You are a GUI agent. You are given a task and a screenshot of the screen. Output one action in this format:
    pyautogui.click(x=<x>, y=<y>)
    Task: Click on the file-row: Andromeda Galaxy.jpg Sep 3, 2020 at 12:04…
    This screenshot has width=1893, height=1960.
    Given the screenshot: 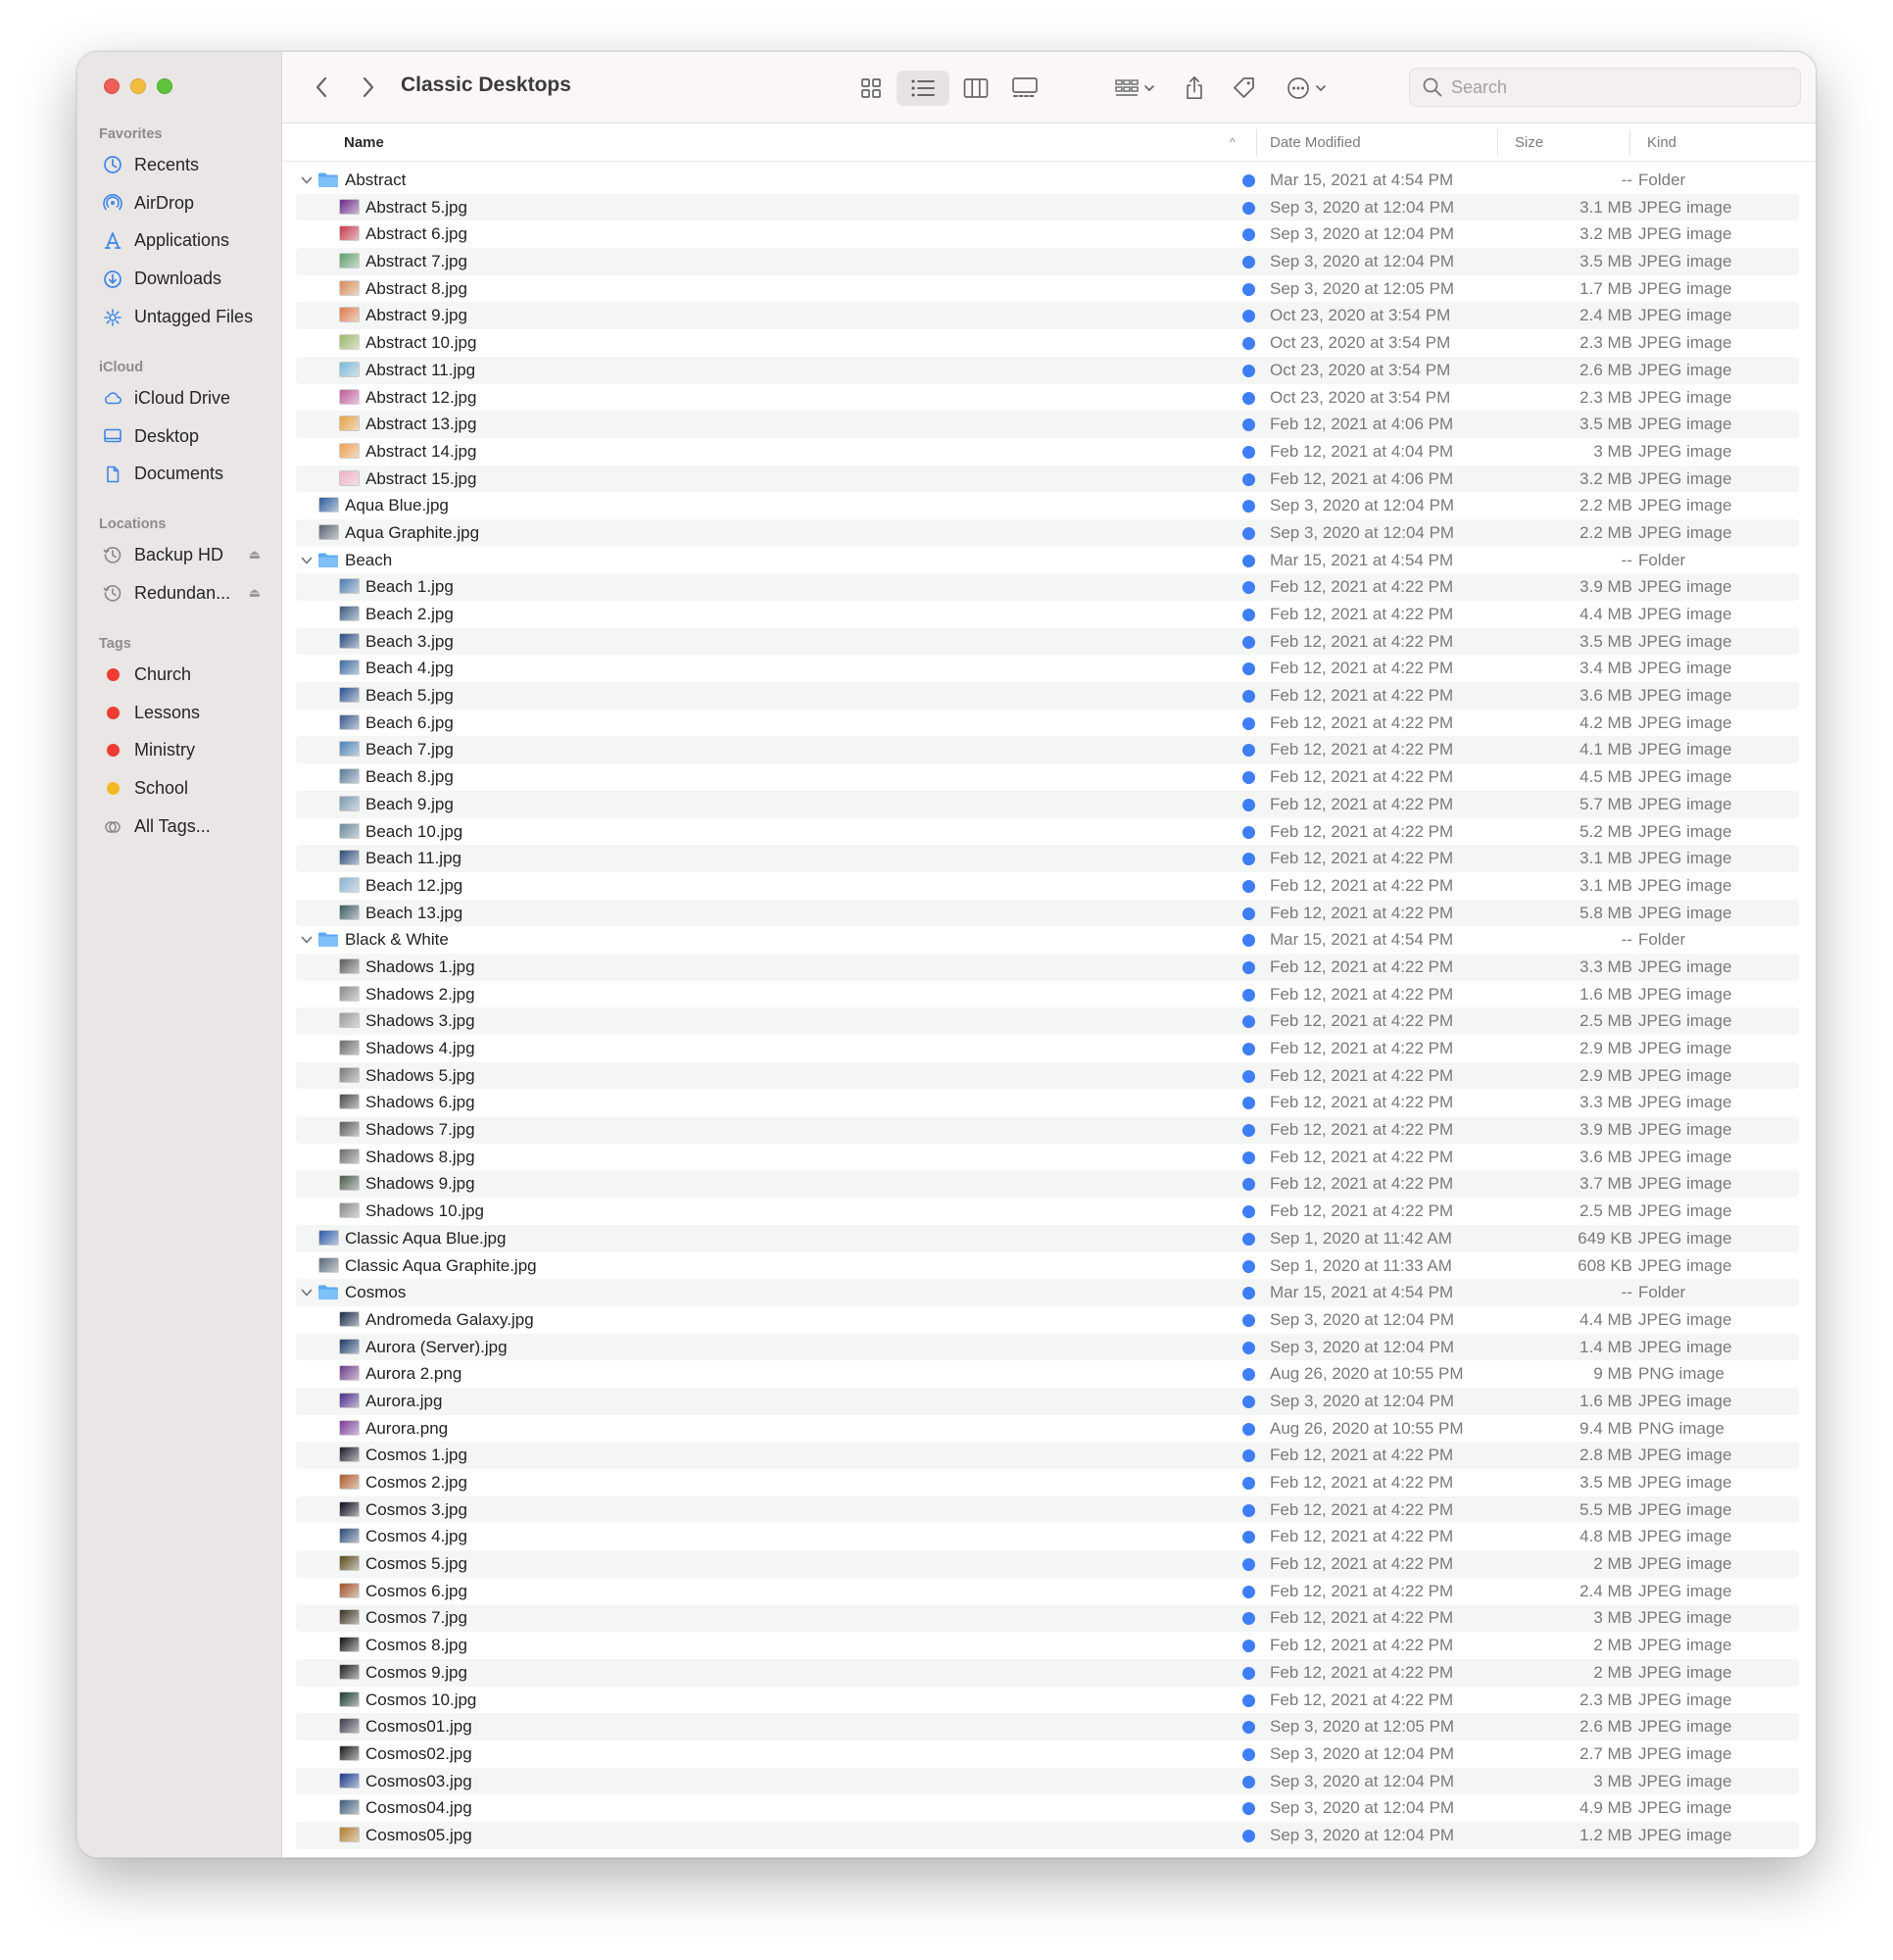 What is the action you would take?
    pyautogui.click(x=1048, y=1320)
    